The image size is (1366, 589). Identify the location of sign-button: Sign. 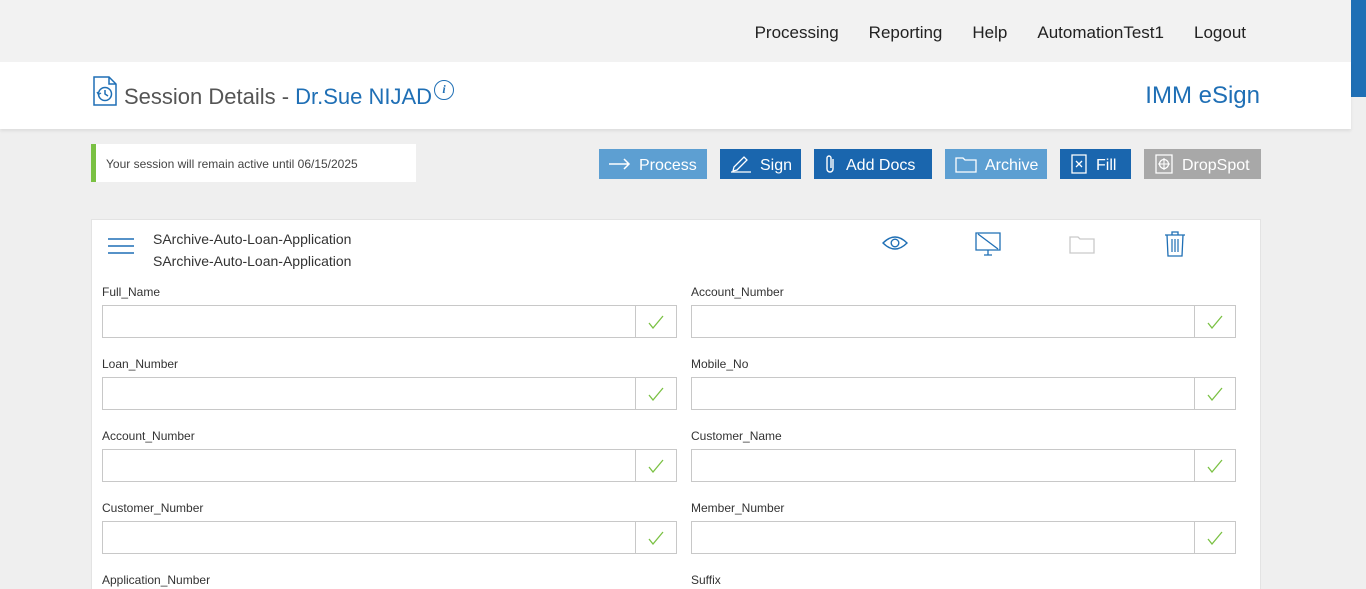
(760, 164).